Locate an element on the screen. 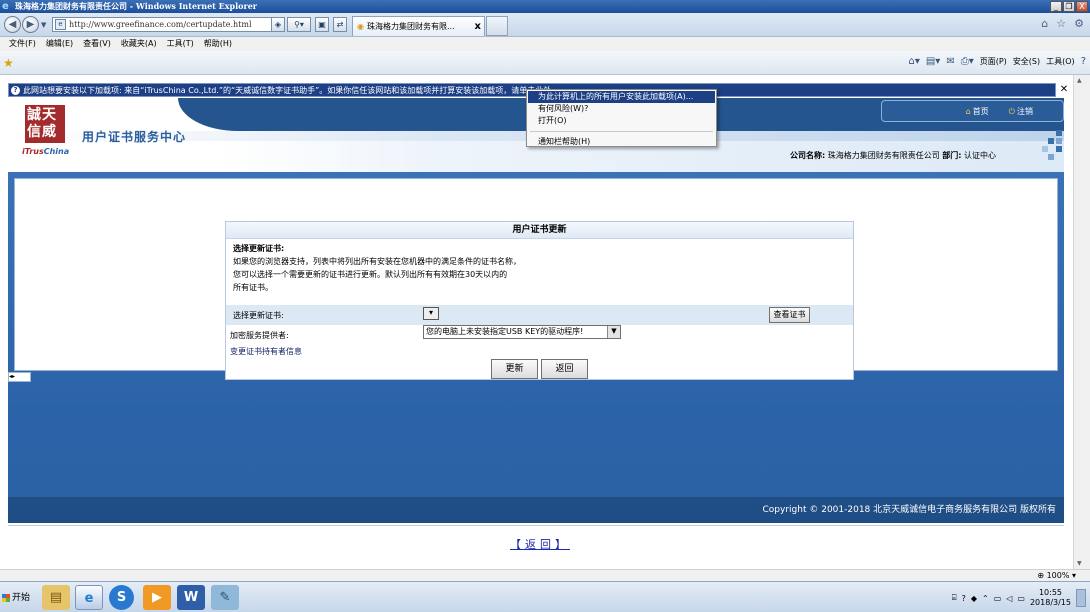 This screenshot has height=612, width=1090. help-icon: ? is located at coordinates (1083, 61).